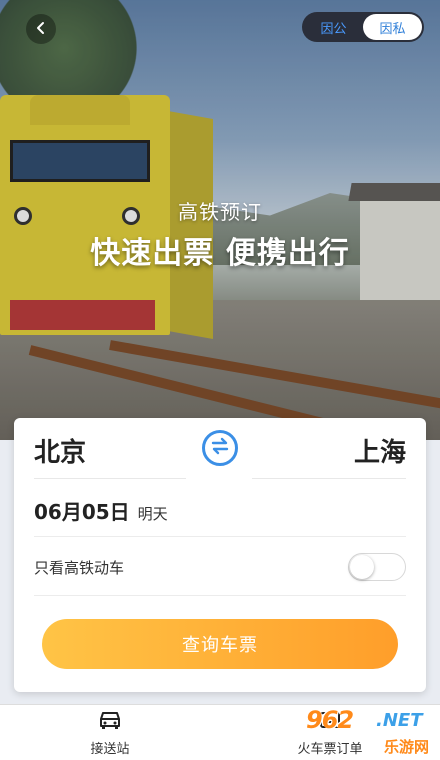  I want to click on swap-arrows-icon, so click(220, 448).